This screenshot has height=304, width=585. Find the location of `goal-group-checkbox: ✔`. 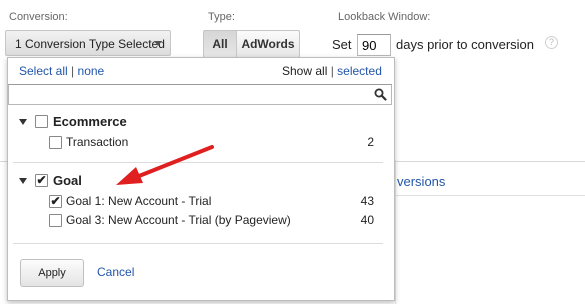

goal-group-checkbox: ✔ is located at coordinates (41, 180).